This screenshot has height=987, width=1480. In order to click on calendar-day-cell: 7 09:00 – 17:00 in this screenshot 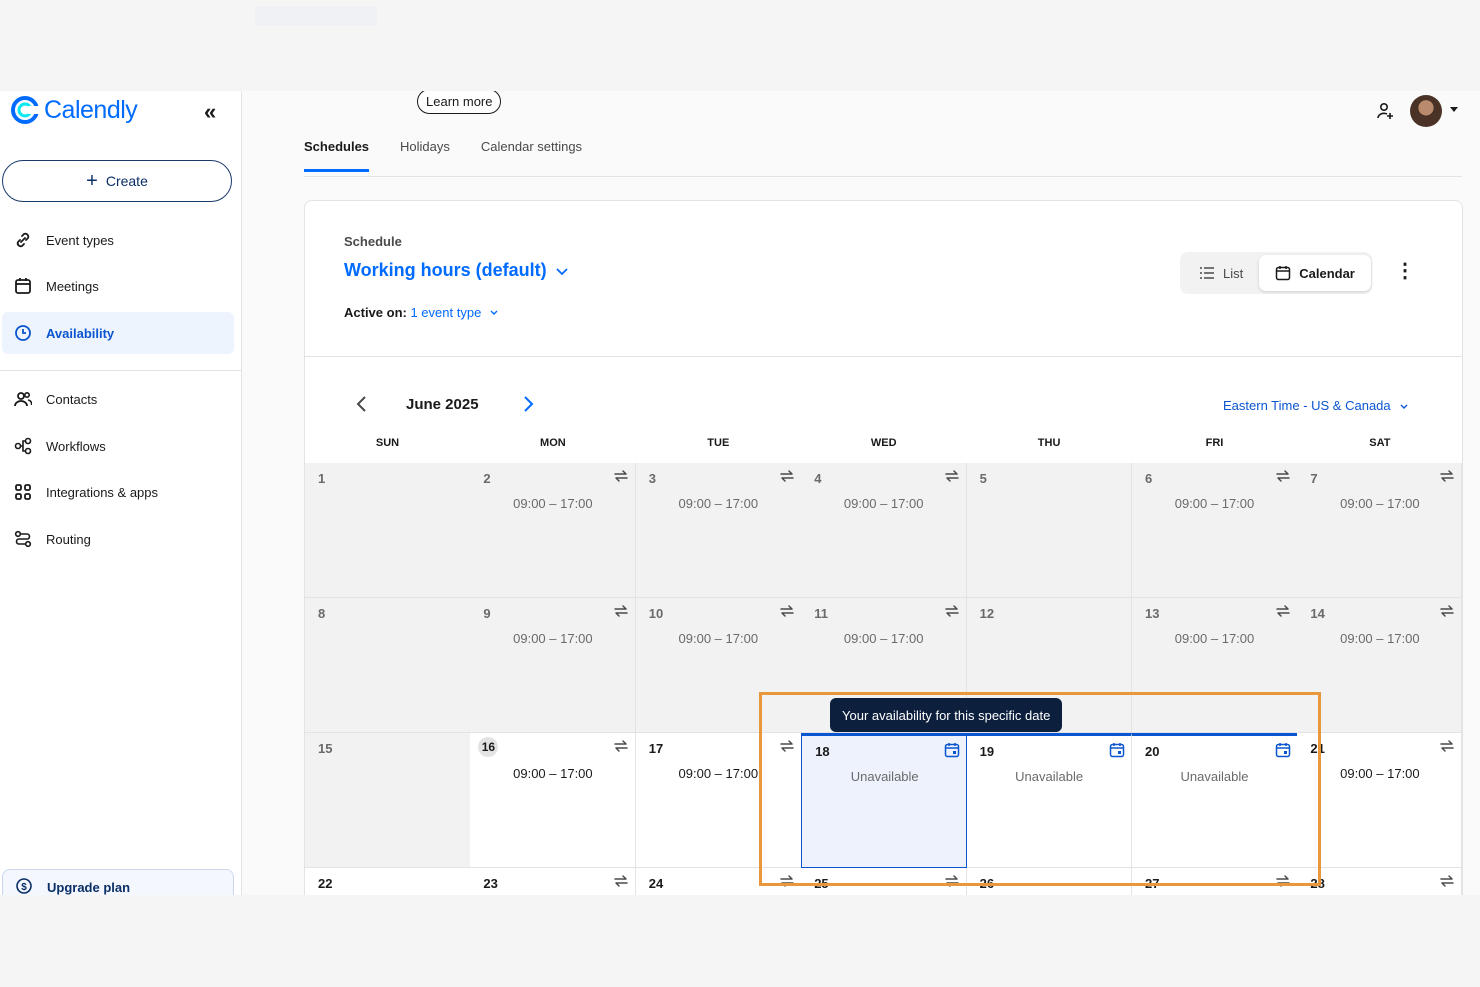, I will do `click(1379, 530)`.